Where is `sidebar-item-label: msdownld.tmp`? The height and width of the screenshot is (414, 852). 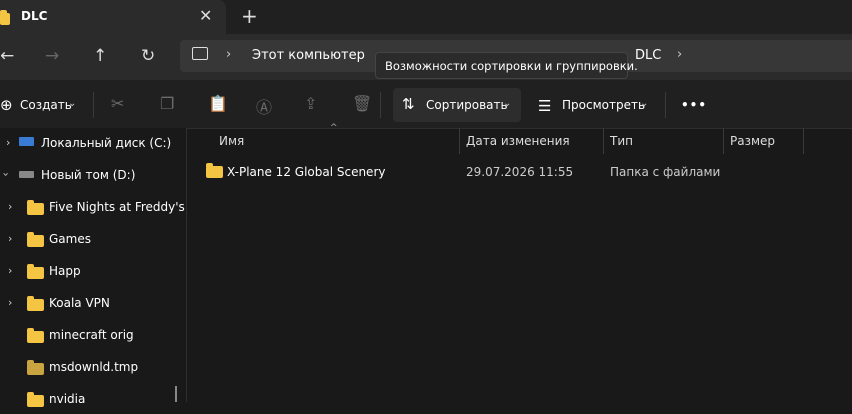 sidebar-item-label: msdownld.tmp is located at coordinates (94, 367).